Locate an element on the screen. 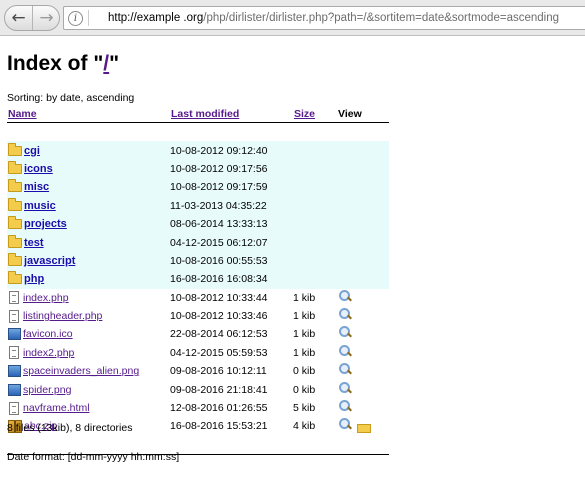 This screenshot has width=585, height=480. modified-column-header: Last modified is located at coordinates (231, 114).